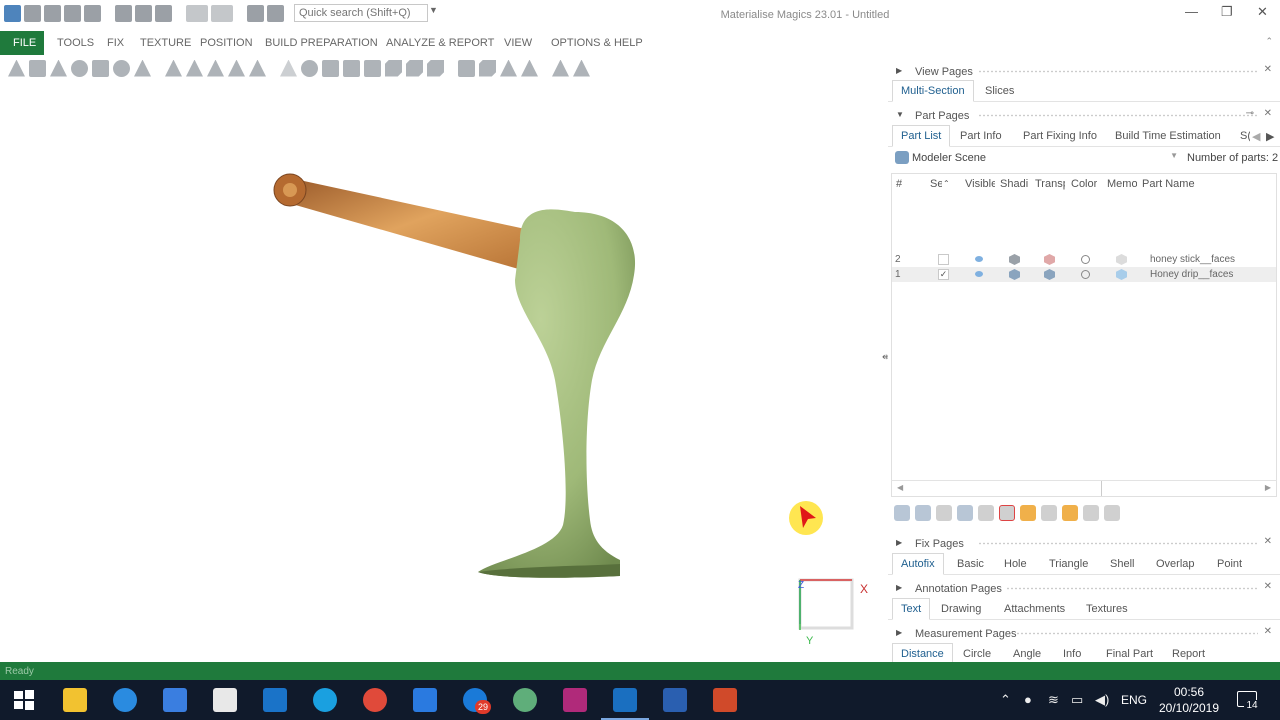 The image size is (1280, 720). Describe the element at coordinates (393, 68) in the screenshot. I see `view-orientation-icon` at that location.